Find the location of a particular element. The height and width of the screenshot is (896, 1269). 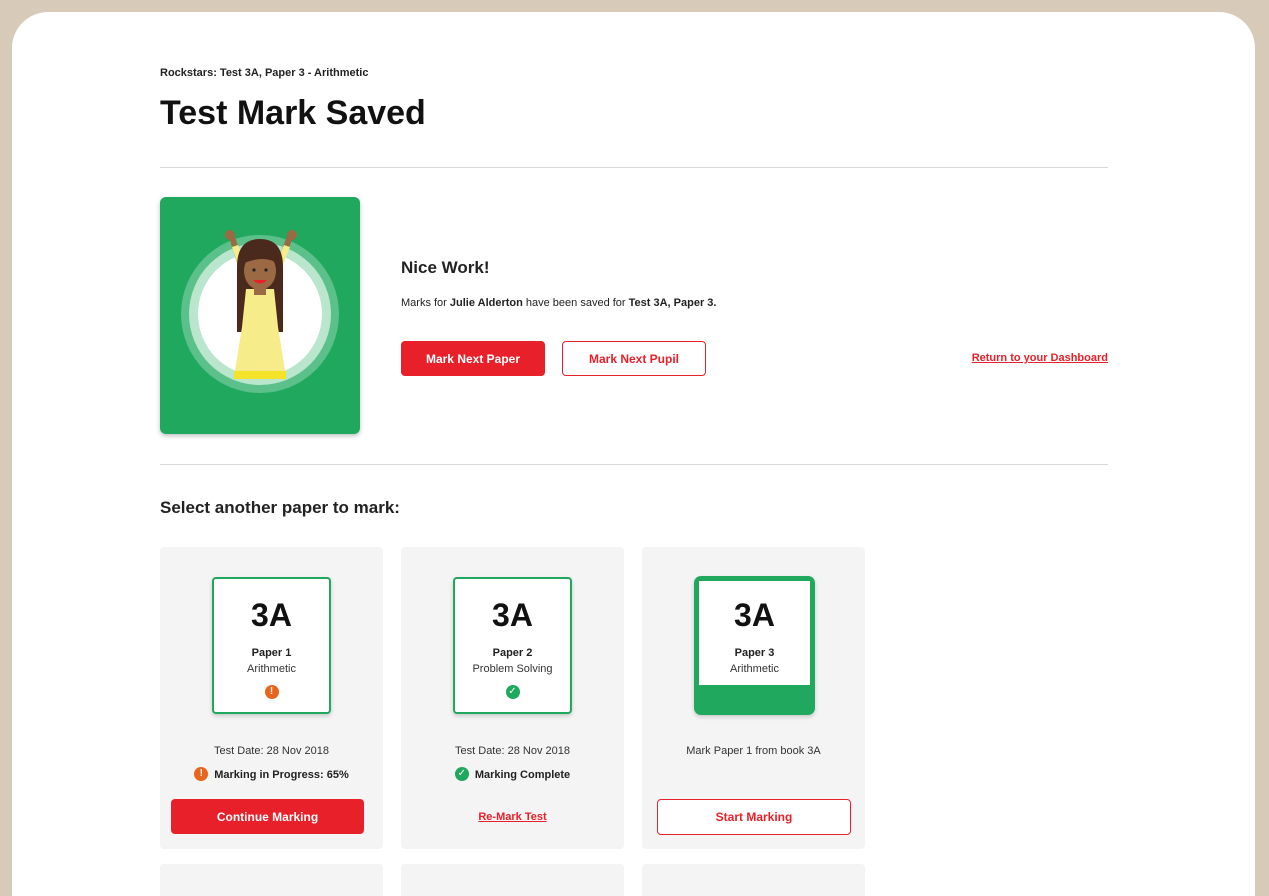

paper-book-2: 3A Paper 2 Problem Solving ✓ is located at coordinates (512, 645).